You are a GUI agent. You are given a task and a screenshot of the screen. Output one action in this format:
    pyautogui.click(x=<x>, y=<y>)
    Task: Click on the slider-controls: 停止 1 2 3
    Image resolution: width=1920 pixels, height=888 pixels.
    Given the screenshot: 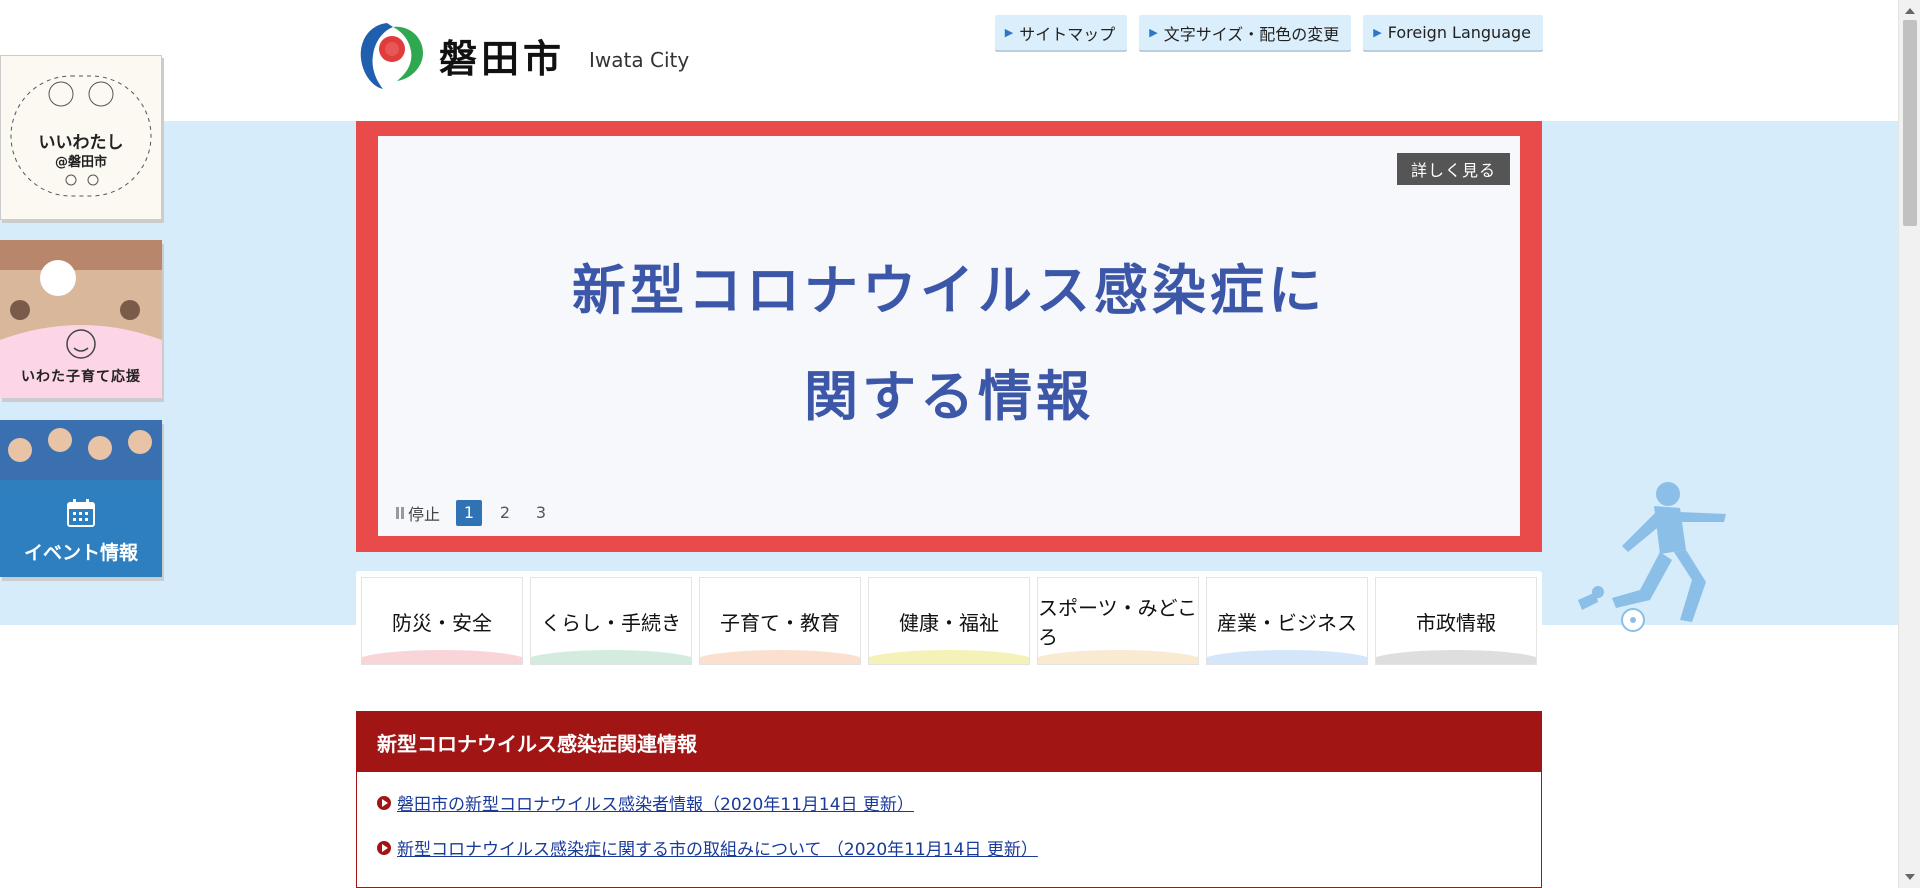 What is the action you would take?
    pyautogui.click(x=475, y=513)
    